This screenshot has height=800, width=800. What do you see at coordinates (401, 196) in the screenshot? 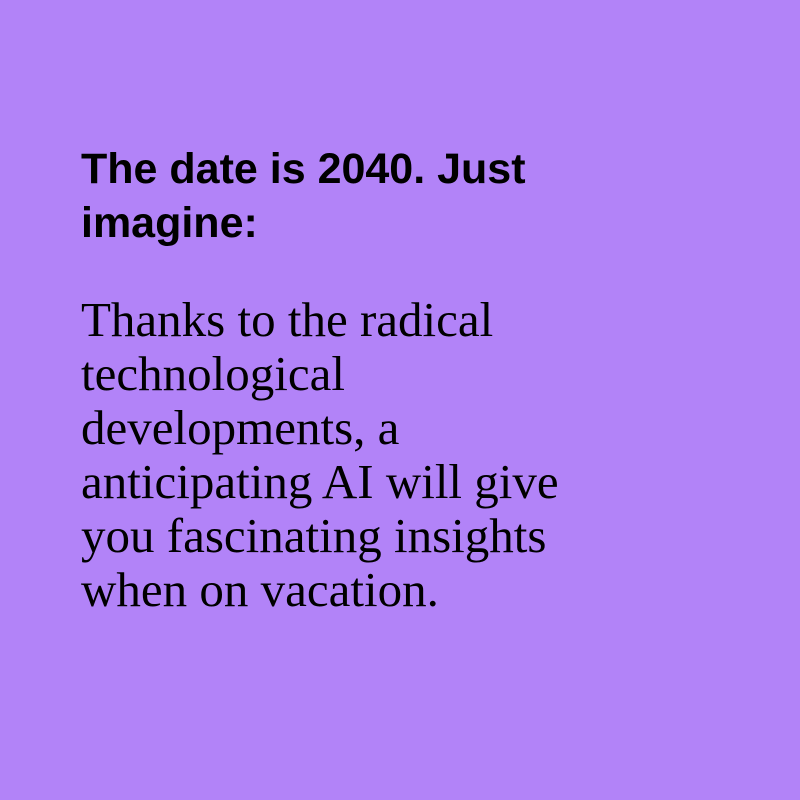
I see `heading: The date is 2040. Just imagine:` at bounding box center [401, 196].